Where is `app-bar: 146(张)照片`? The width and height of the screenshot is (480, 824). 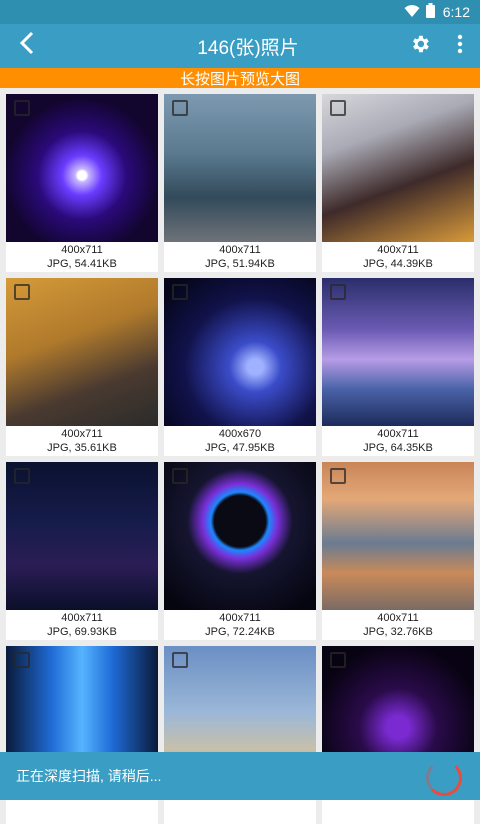
app-bar: 146(张)照片 is located at coordinates (240, 46).